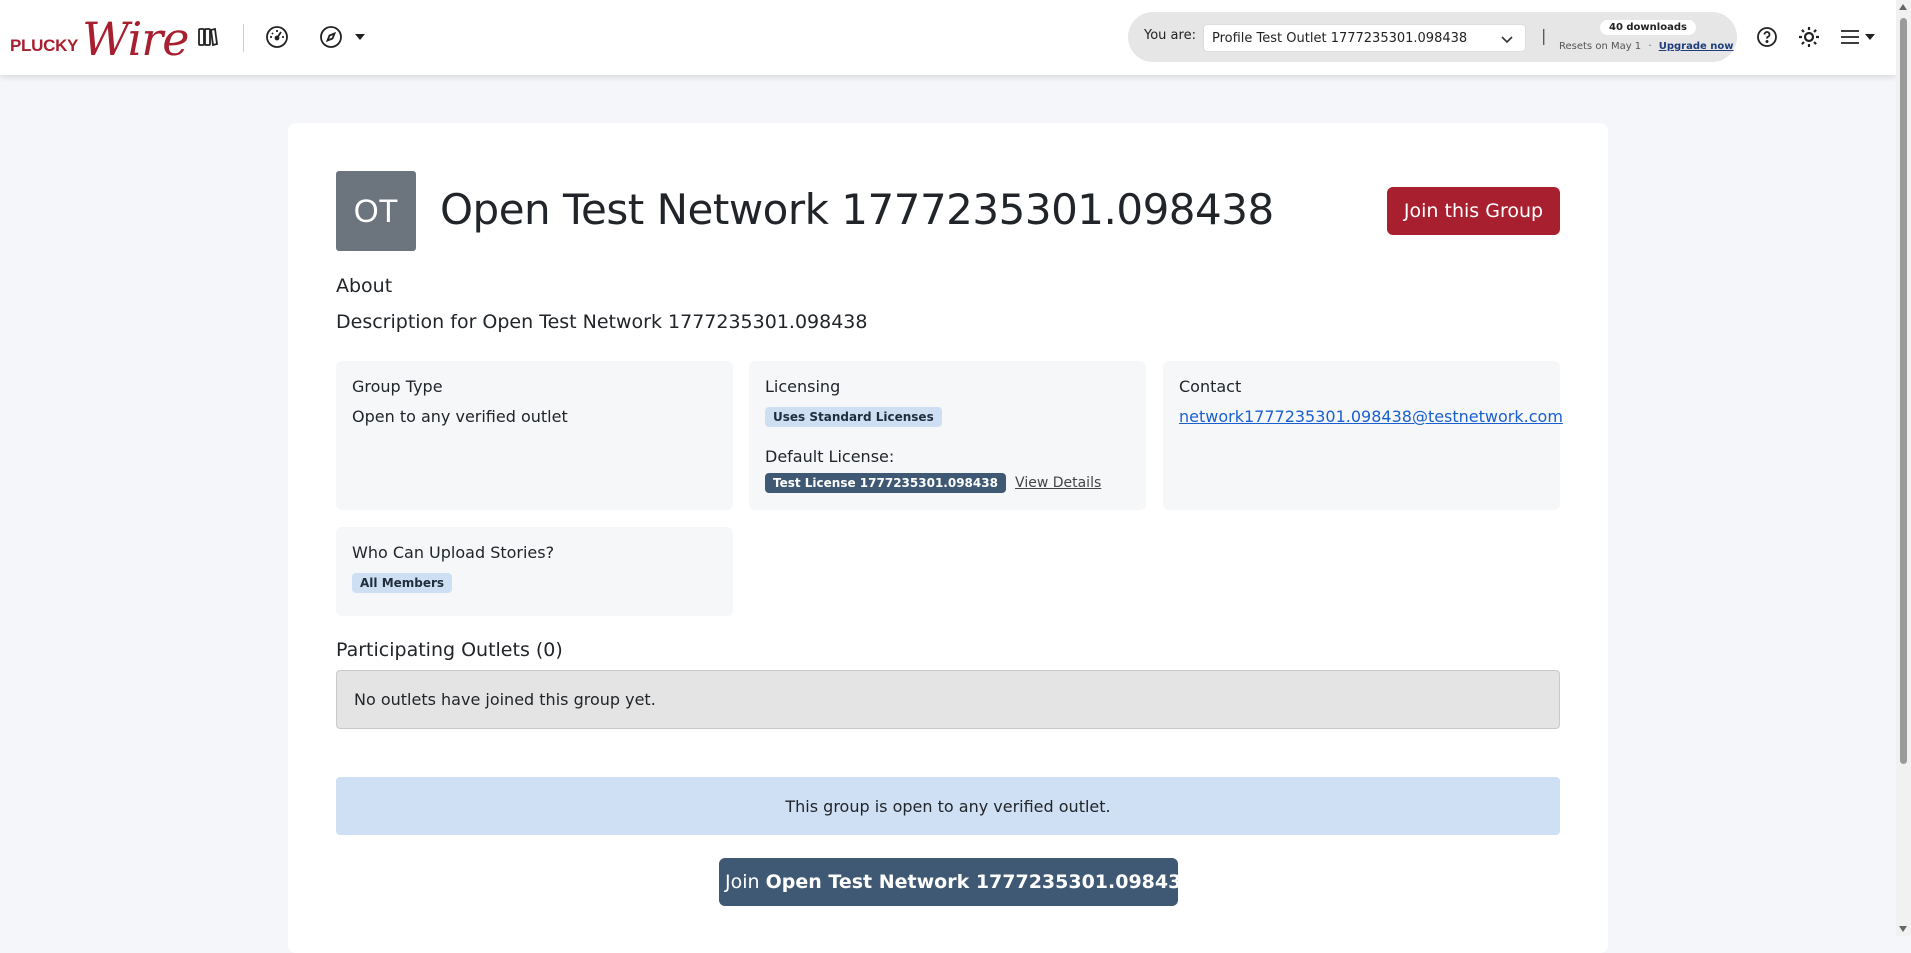 This screenshot has height=953, width=1911. I want to click on group-type-value: Open to any verified outlet, so click(460, 416).